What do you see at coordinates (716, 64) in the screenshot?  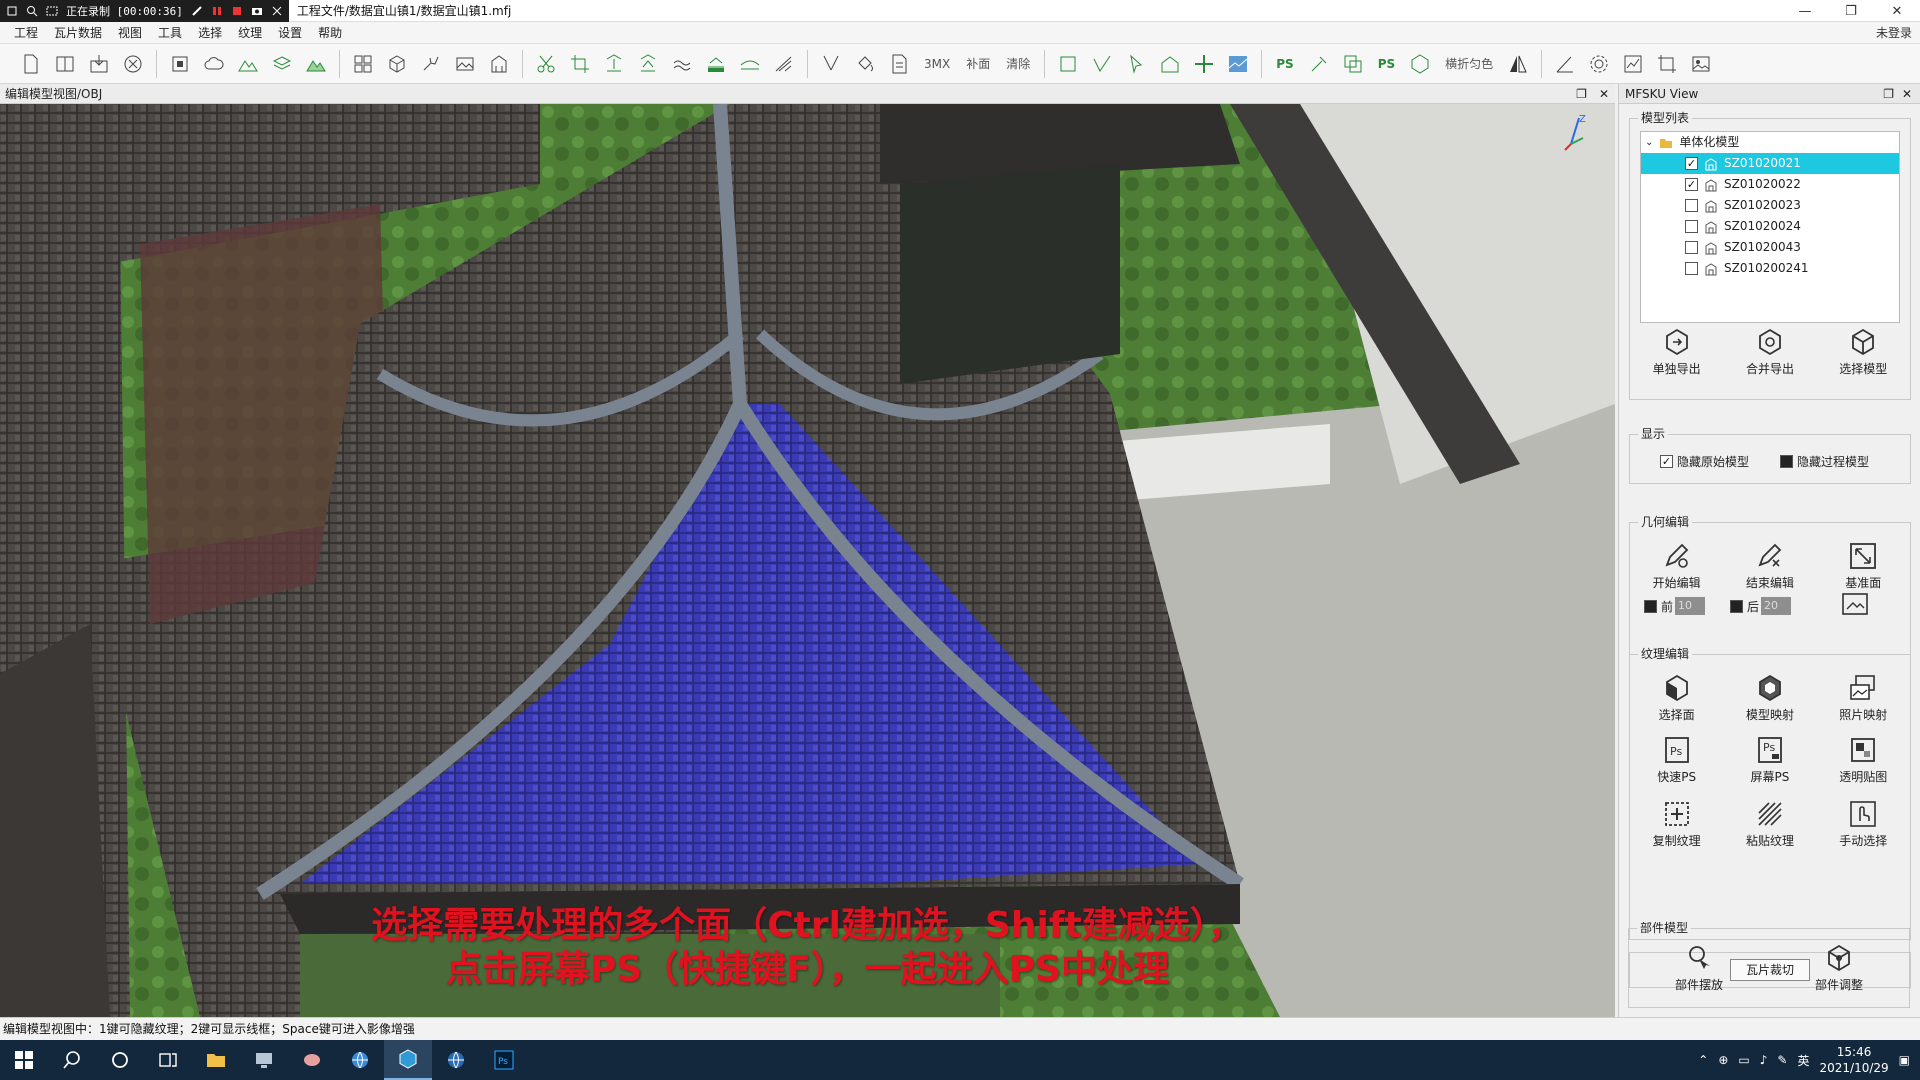 I see `road-button` at bounding box center [716, 64].